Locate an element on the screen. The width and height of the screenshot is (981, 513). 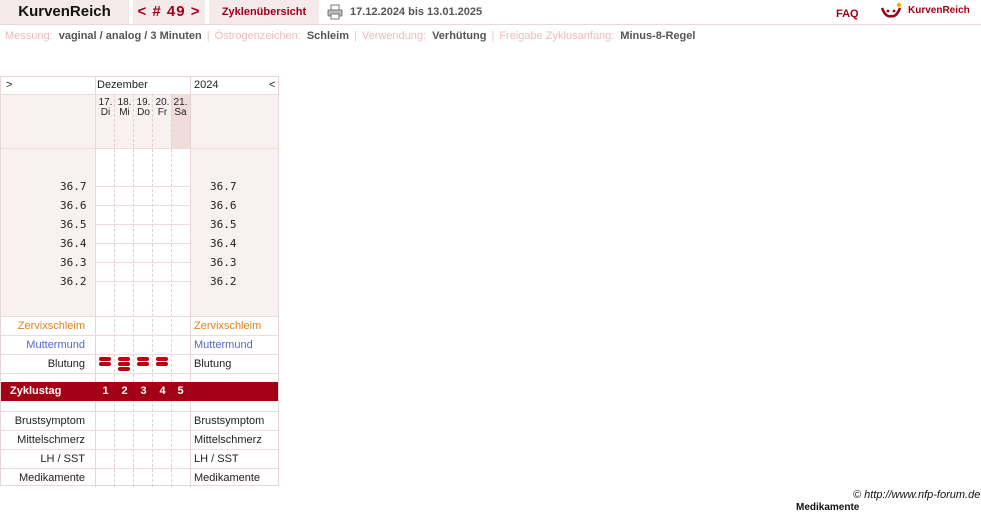
verwendung-value: Verhütung is located at coordinates (459, 36).